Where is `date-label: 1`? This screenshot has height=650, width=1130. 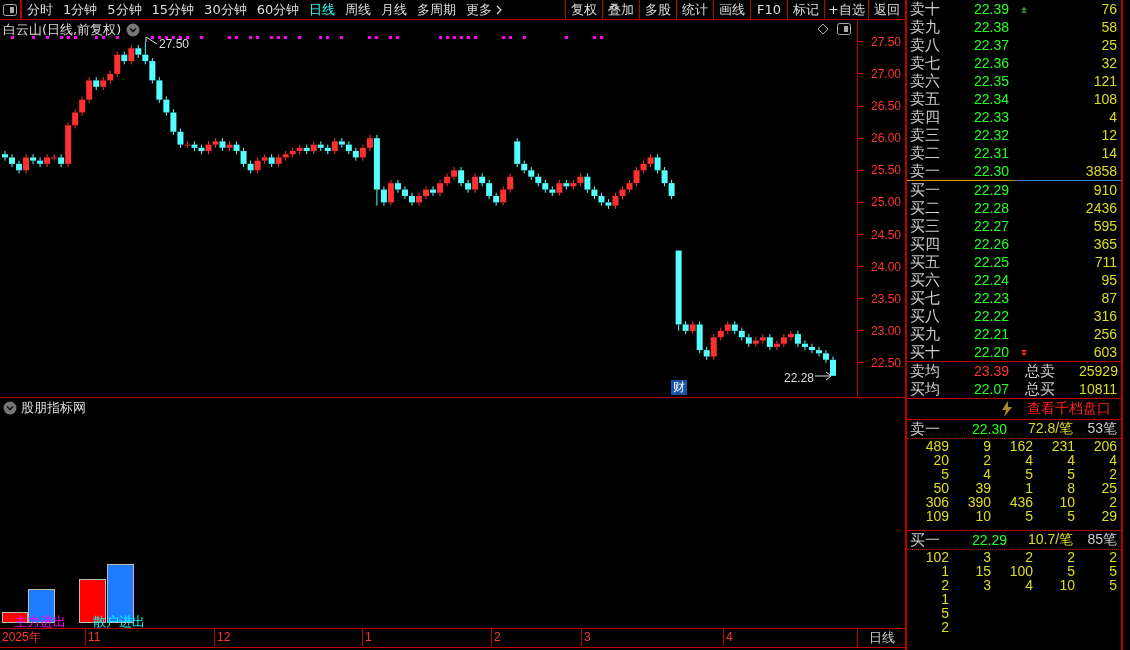 date-label: 1 is located at coordinates (367, 637).